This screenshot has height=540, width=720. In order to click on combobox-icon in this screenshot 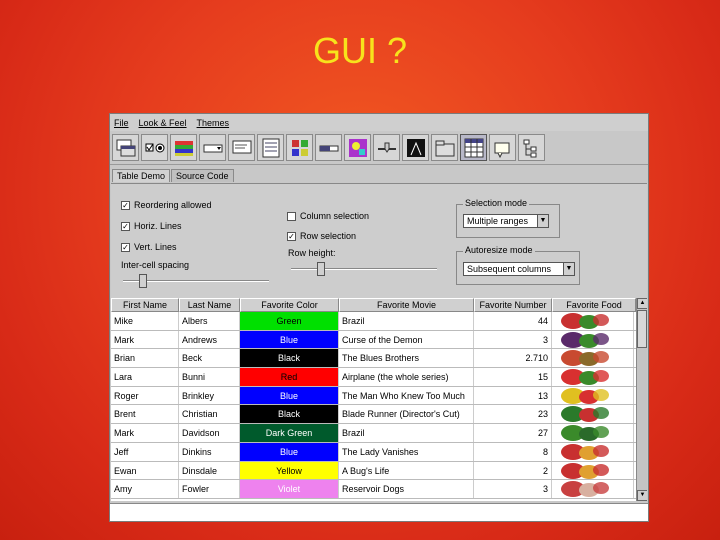, I will do `click(212, 147)`.